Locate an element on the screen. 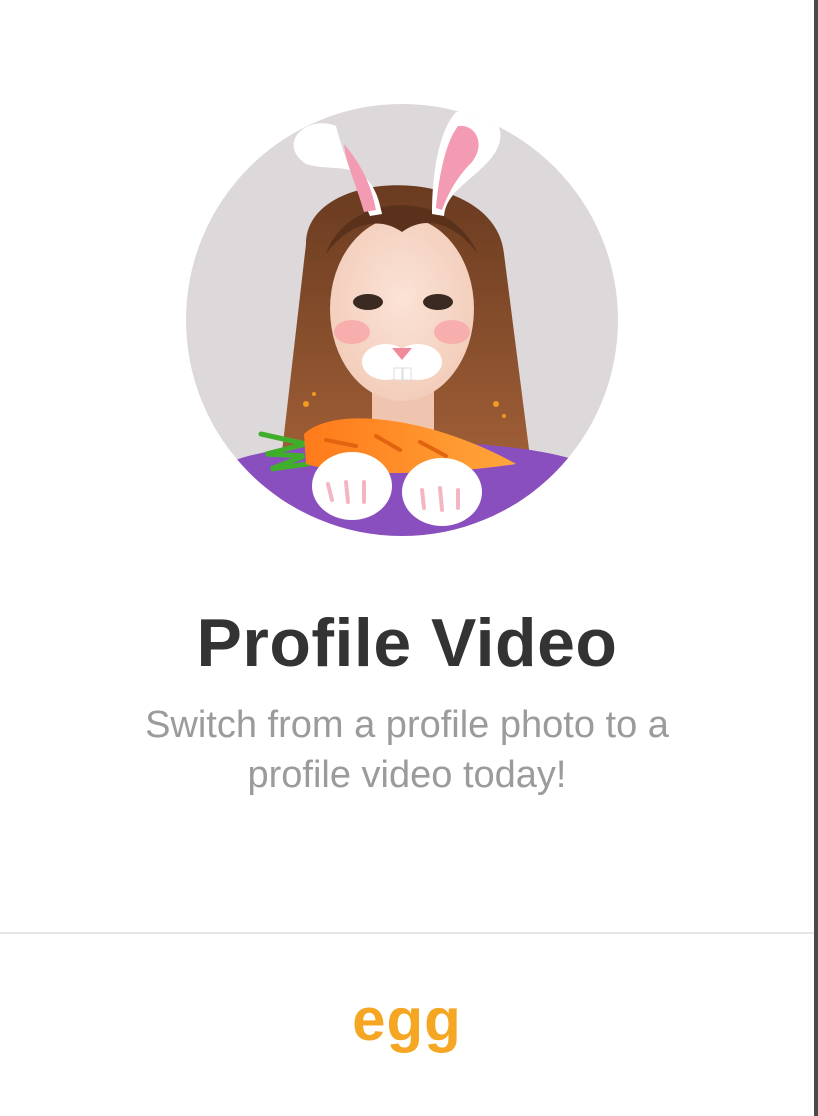 This screenshot has width=818, height=1116. footer-divider is located at coordinates (407, 933).